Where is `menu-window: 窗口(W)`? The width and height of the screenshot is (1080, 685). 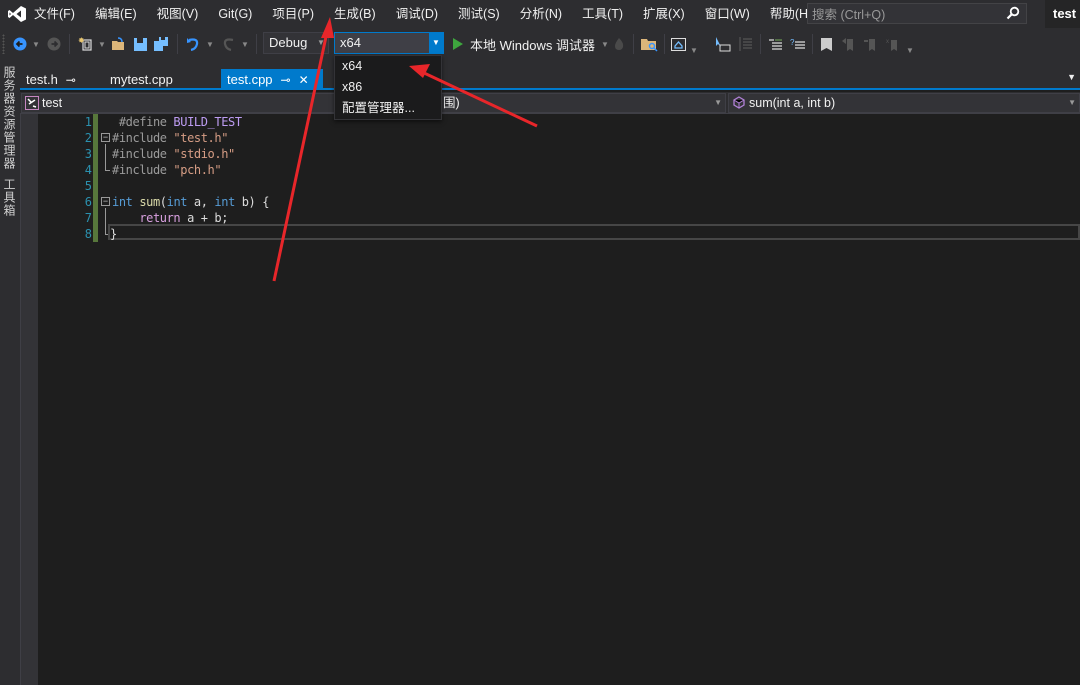 menu-window: 窗口(W) is located at coordinates (727, 14).